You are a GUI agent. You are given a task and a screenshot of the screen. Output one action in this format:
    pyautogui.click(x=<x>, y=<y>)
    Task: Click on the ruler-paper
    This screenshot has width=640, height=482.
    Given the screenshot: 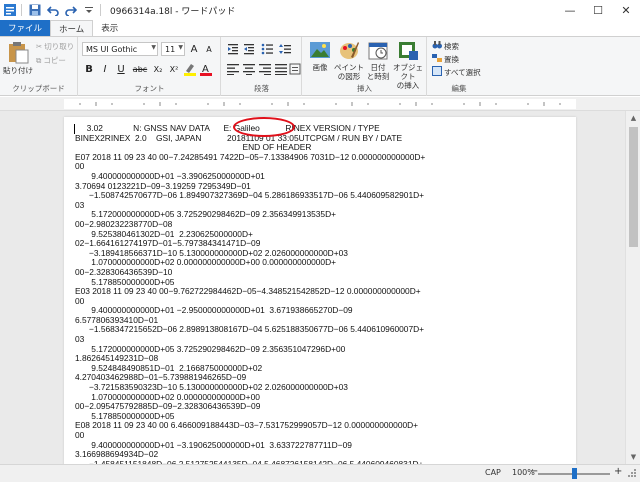 What is the action you would take?
    pyautogui.click(x=320, y=104)
    